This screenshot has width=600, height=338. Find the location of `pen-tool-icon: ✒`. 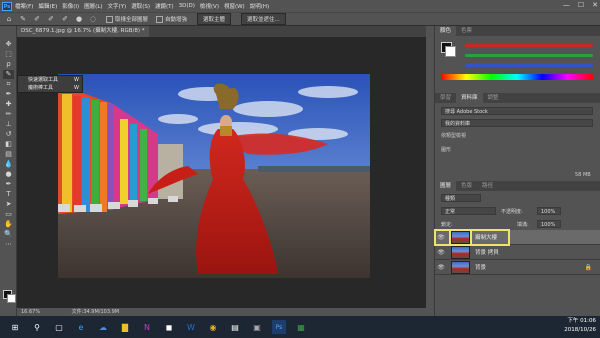

pen-tool-icon: ✒ is located at coordinates (8, 184).